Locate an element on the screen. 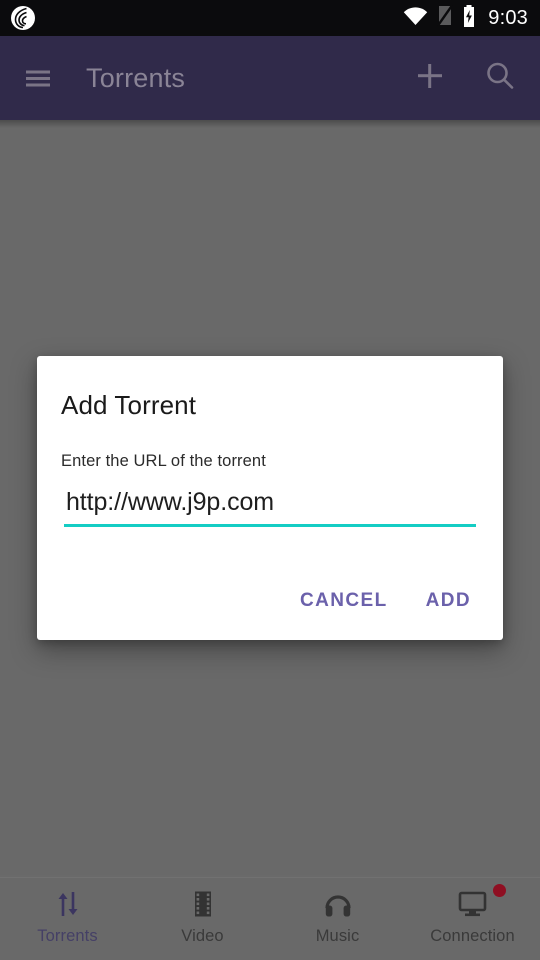 This screenshot has width=540, height=960. page-title: Torrents is located at coordinates (136, 77).